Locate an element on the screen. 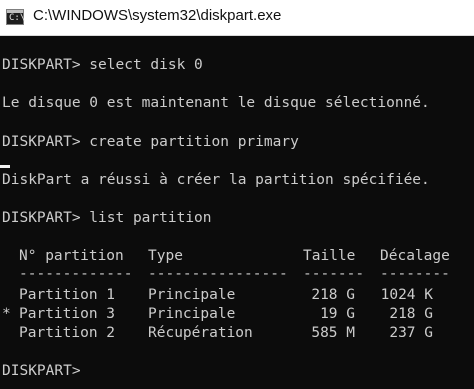 The image size is (474, 389). partition-size: 585 M is located at coordinates (333, 333).